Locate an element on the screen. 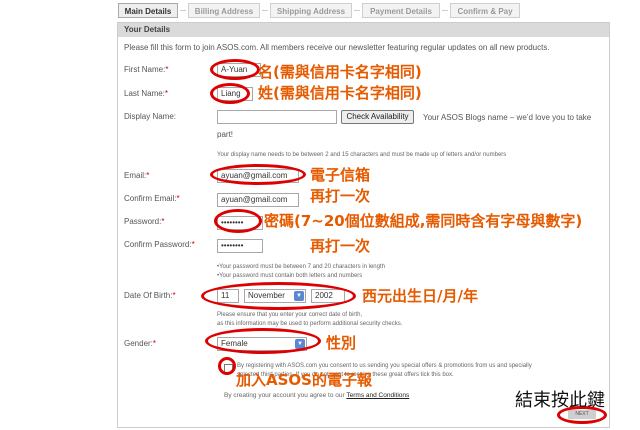 The height and width of the screenshot is (430, 640). tab-confirm-pay: Confirm & Pay is located at coordinates (485, 10).